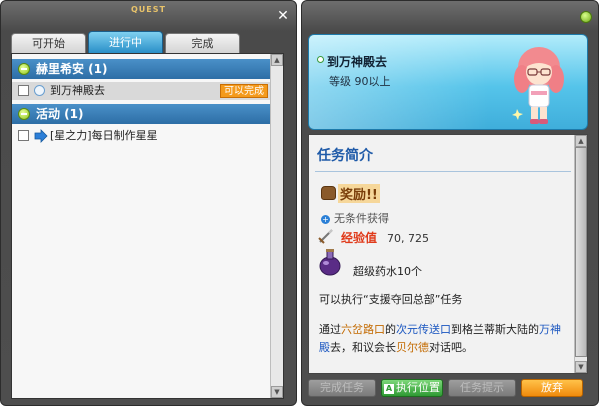  Describe the element at coordinates (325, 236) in the screenshot. I see `sword-icon` at that location.